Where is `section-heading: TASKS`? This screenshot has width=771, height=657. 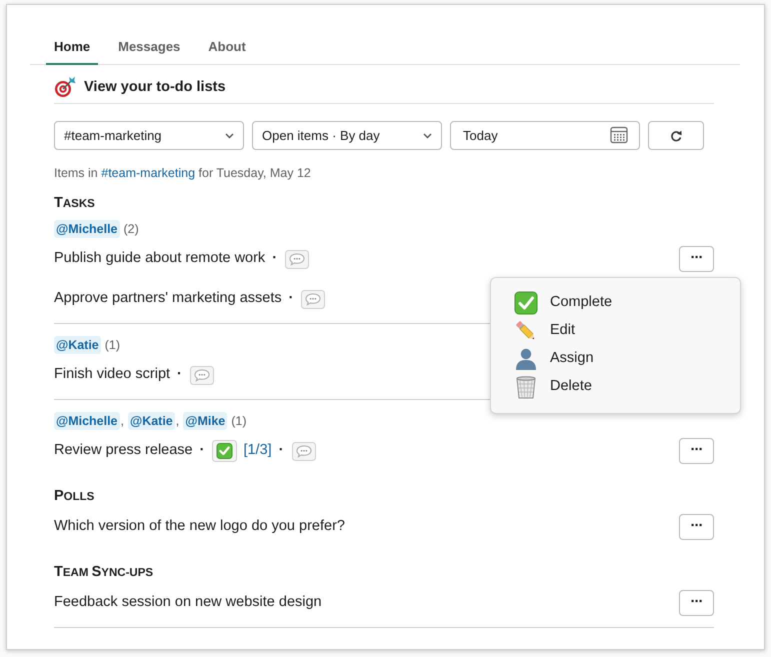 section-heading: TASKS is located at coordinates (75, 203).